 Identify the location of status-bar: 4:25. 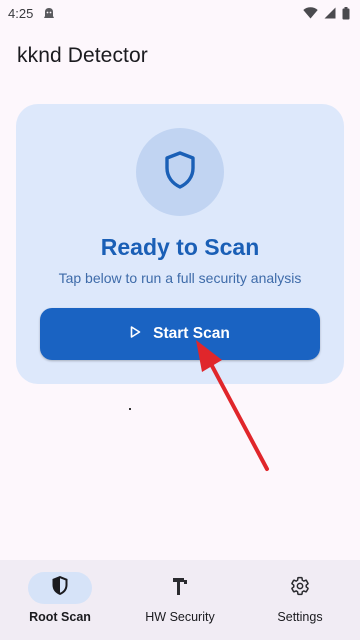
(180, 13).